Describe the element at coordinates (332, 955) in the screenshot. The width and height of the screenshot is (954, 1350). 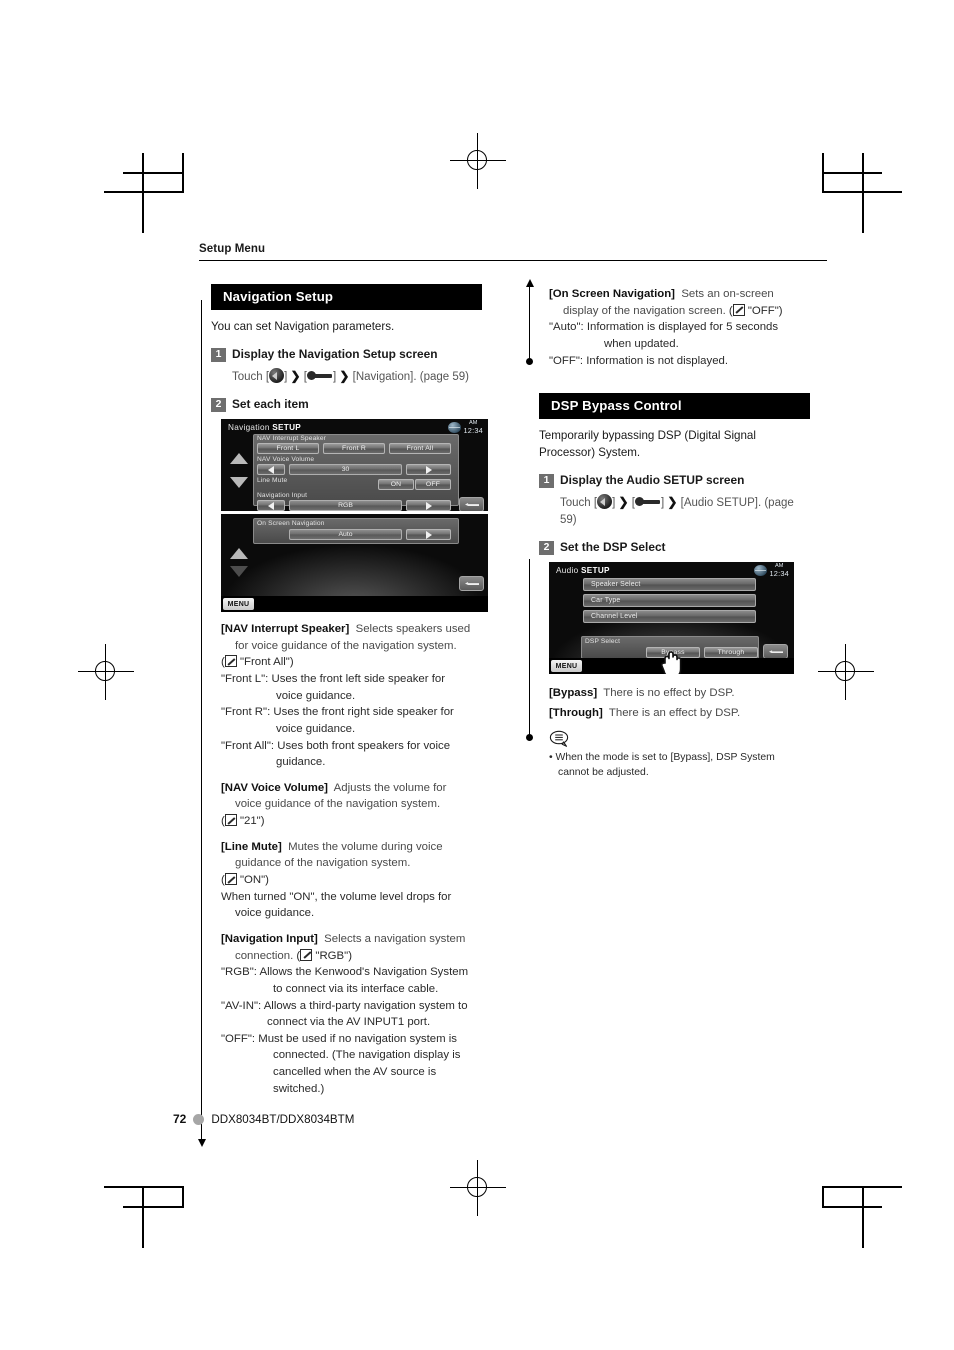
I see `default-value-navigation-input: "RGB"` at that location.